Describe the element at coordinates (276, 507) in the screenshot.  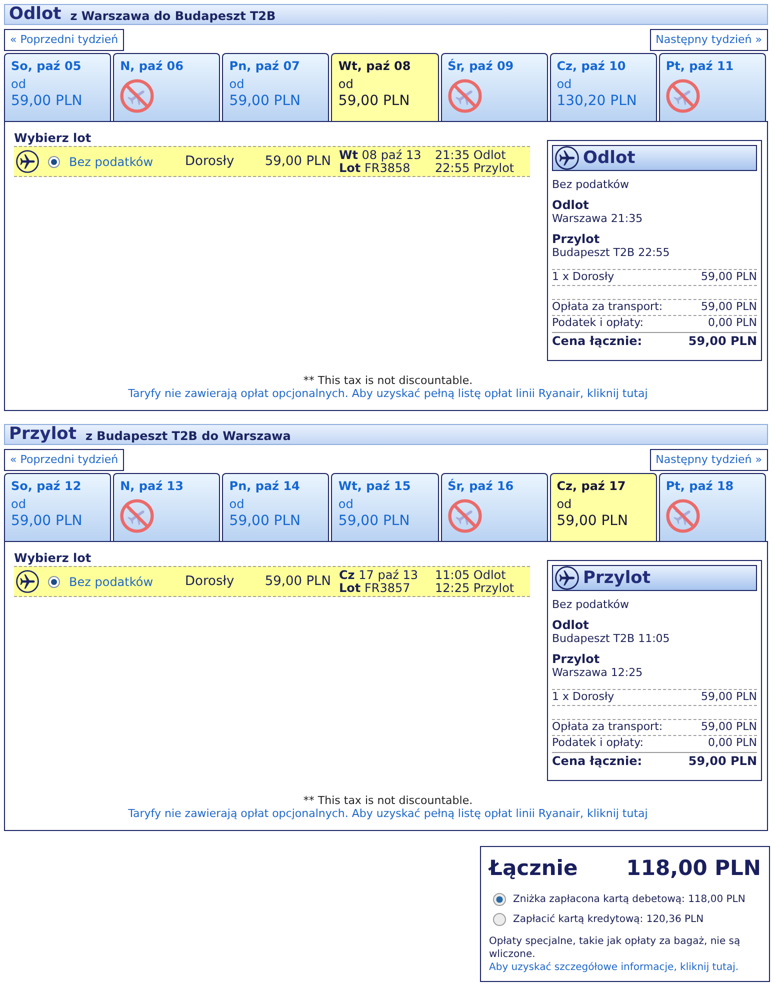
I see `day-tab: Pn, paź 14 od 59,00 PLN` at that location.